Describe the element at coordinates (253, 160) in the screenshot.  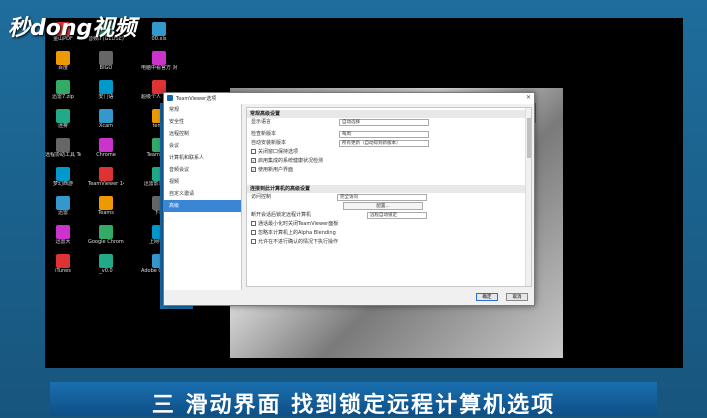
I see `checkbox-health: ✓` at that location.